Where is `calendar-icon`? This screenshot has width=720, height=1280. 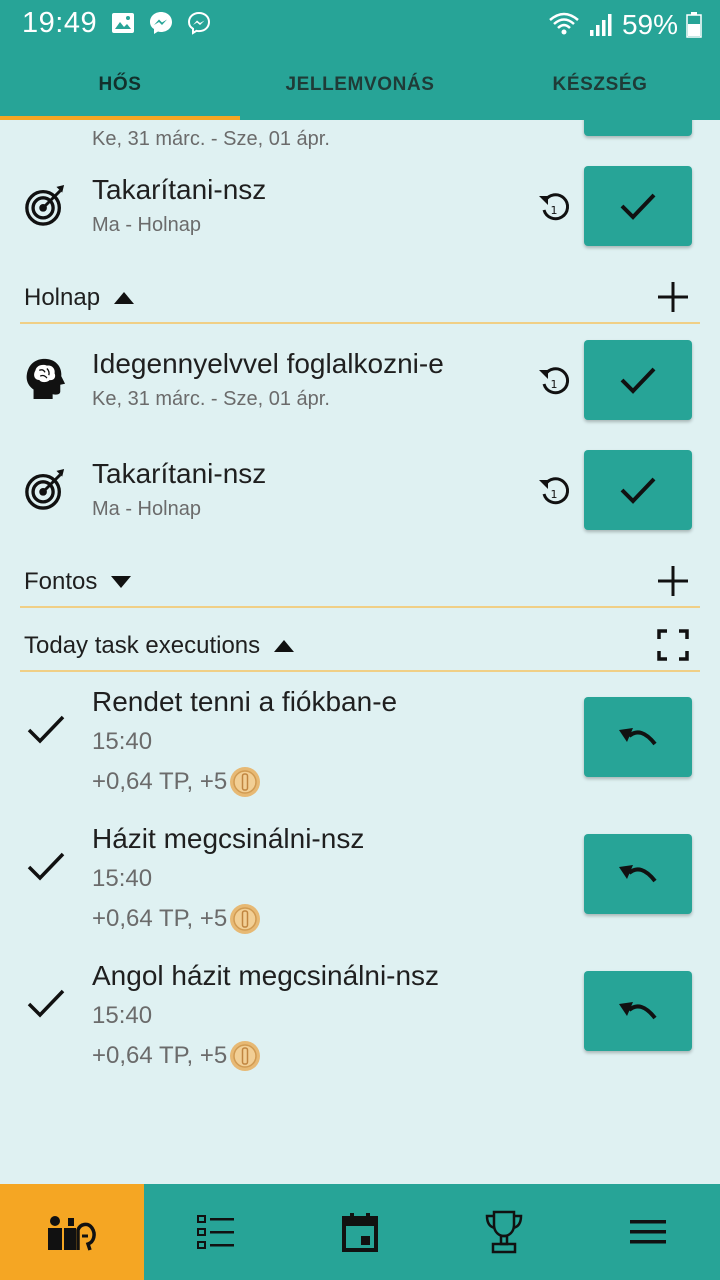
calendar-icon is located at coordinates (360, 1232).